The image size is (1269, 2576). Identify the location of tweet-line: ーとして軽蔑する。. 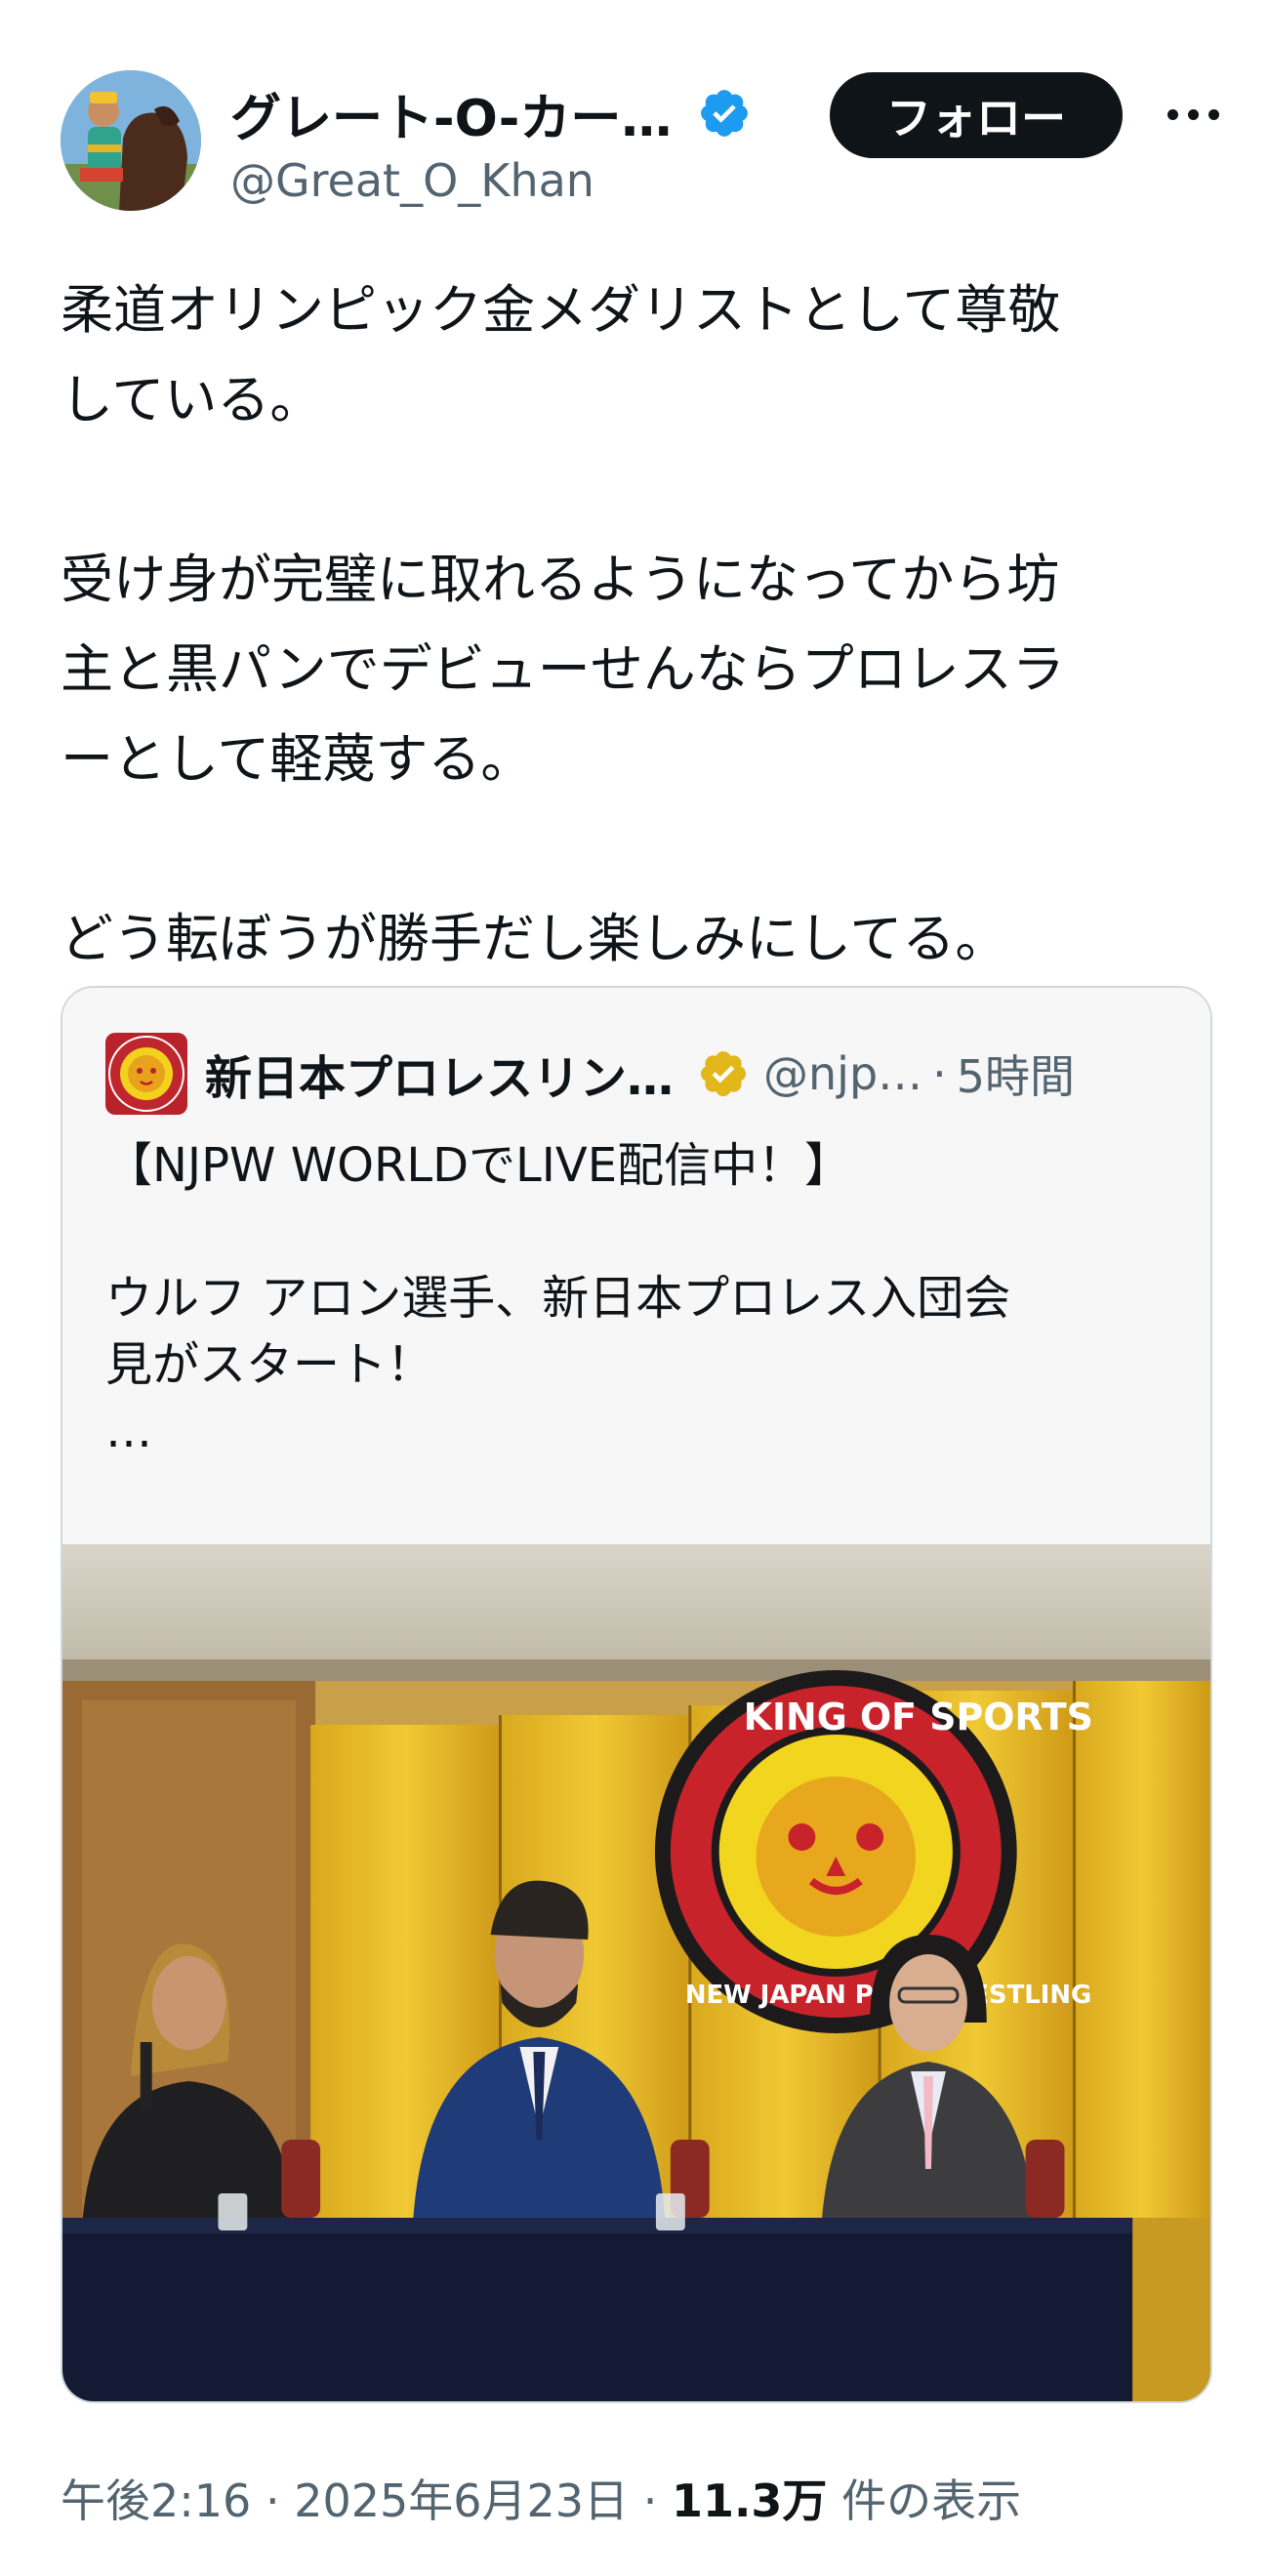
(297, 759).